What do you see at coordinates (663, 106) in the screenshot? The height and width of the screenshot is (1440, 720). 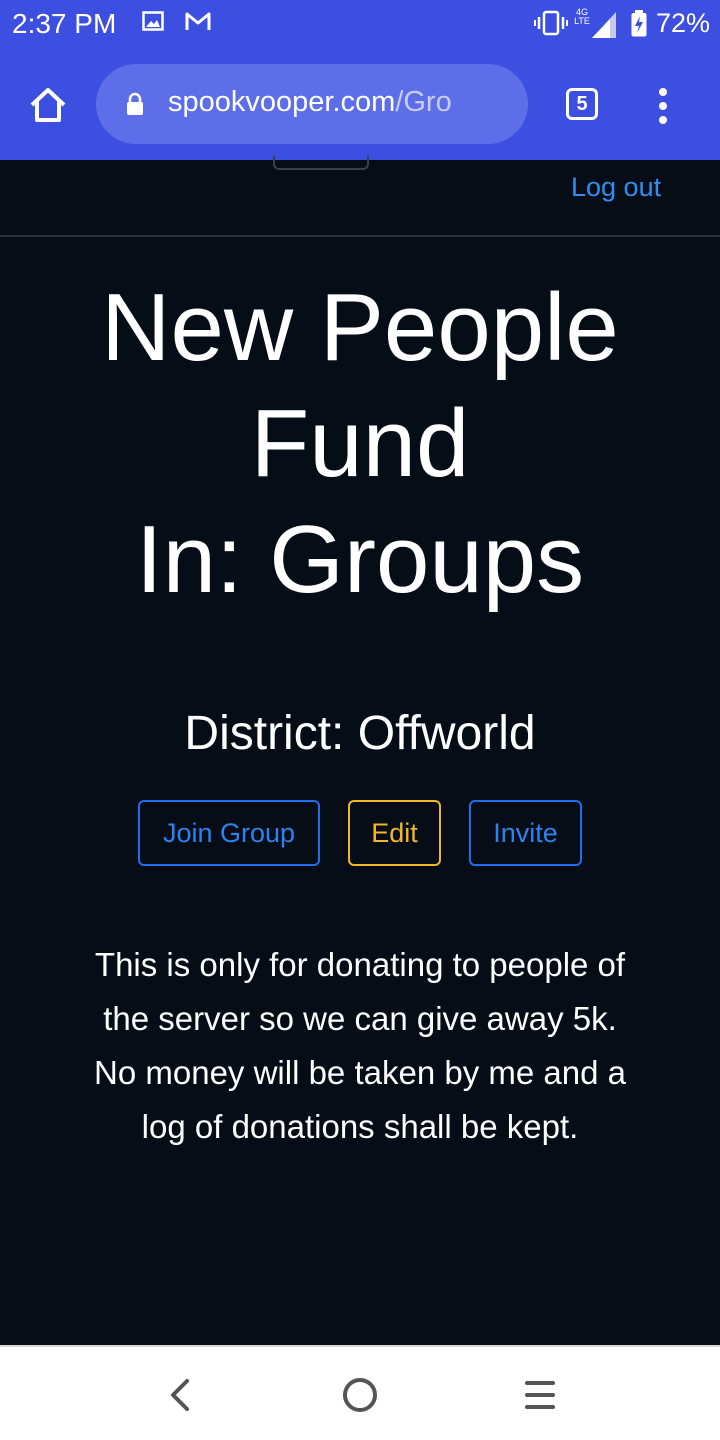 I see `more-vert-icon` at bounding box center [663, 106].